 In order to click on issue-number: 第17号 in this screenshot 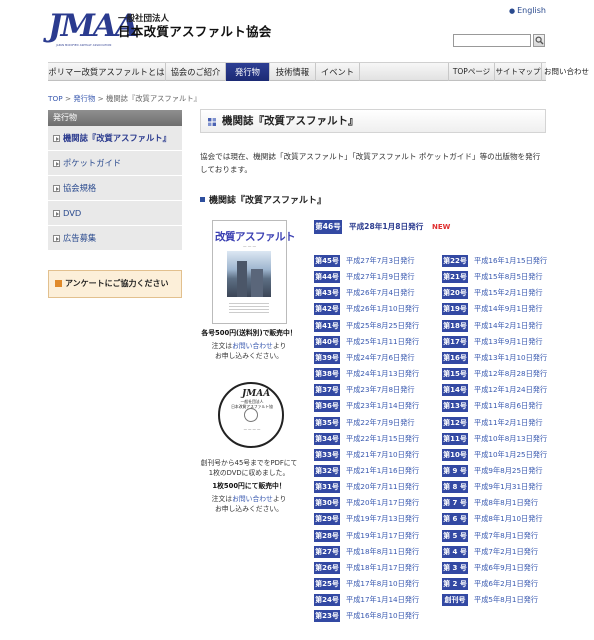, I will do `click(455, 342)`.